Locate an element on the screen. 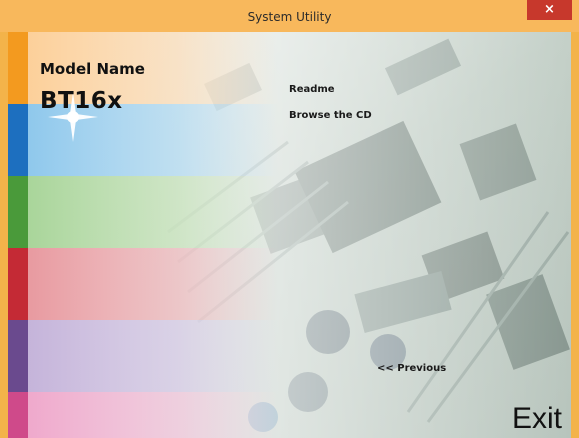 The height and width of the screenshot is (438, 579). stripe-orange is located at coordinates (18, 68).